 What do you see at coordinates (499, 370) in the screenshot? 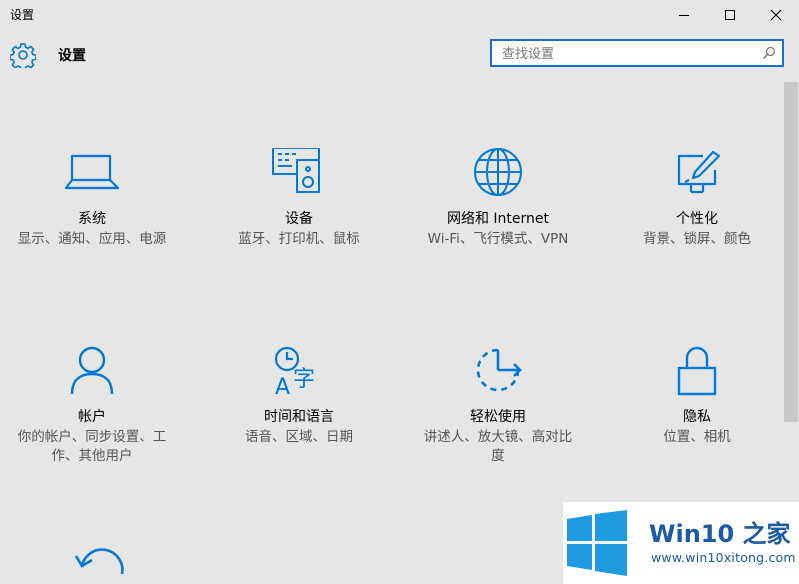
I see `ease-of-access-icon` at bounding box center [499, 370].